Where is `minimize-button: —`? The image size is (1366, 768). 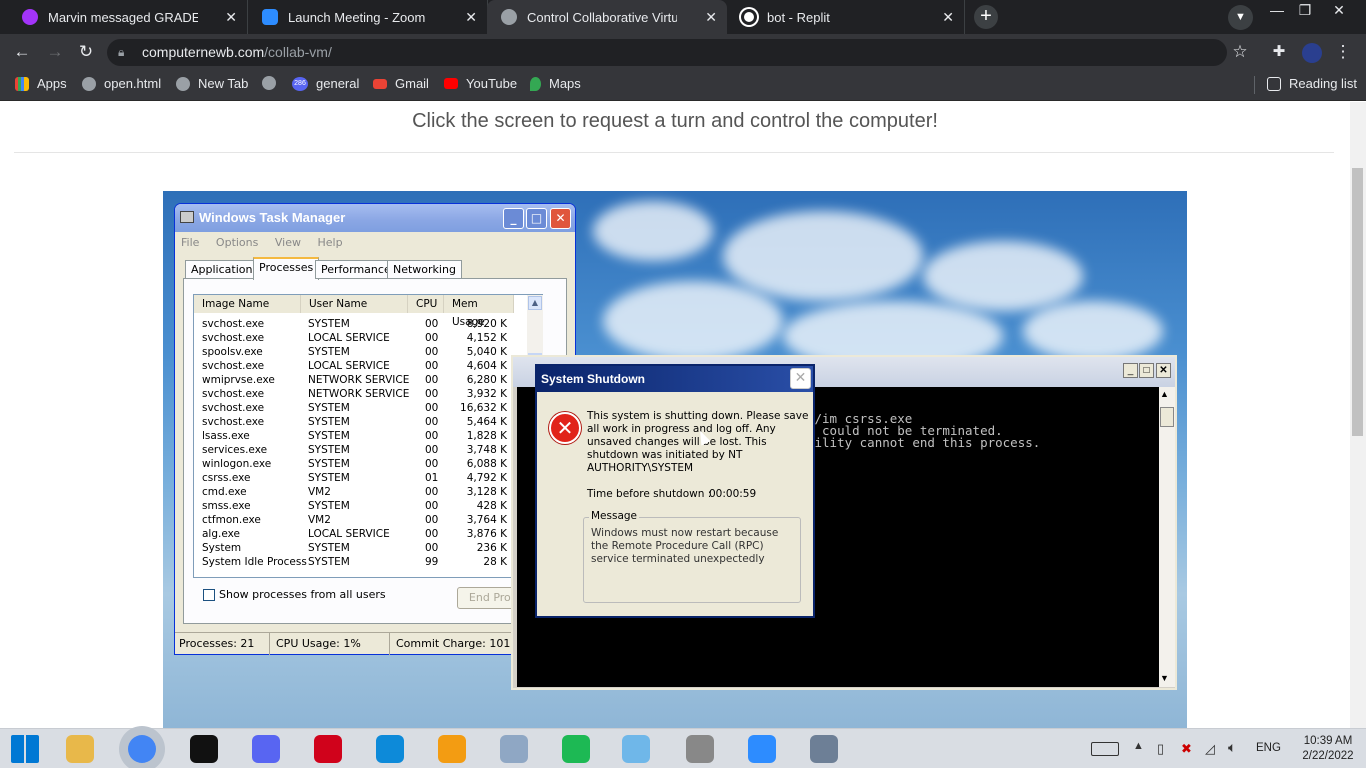 minimize-button: — is located at coordinates (1277, 10).